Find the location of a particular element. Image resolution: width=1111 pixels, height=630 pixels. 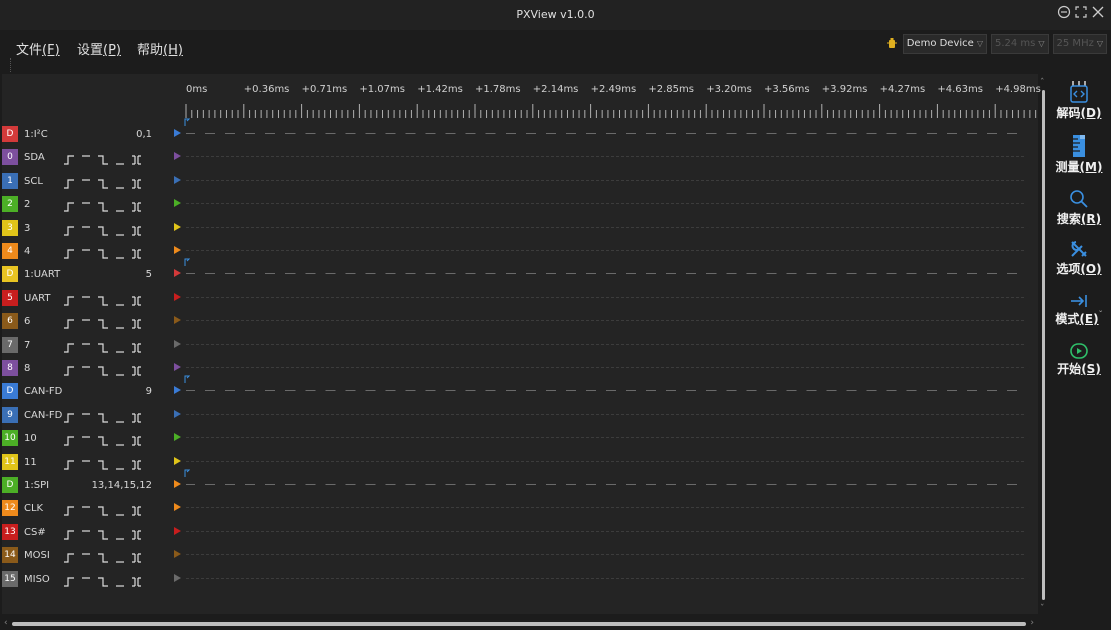

sample-count-select: 5.24 ms ▽ is located at coordinates (1019, 44).